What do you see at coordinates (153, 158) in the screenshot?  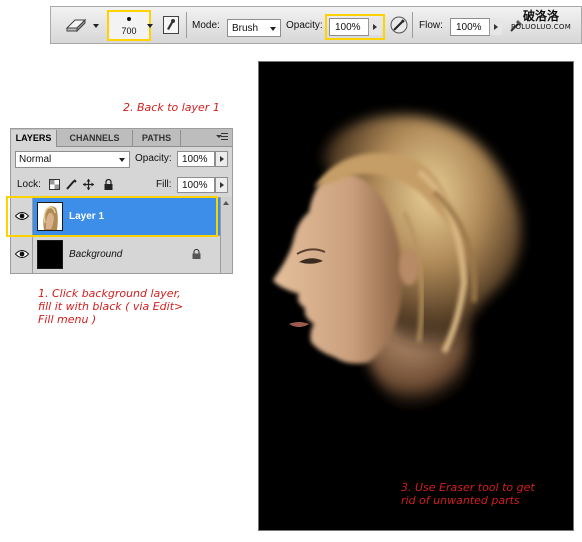 I see `layer-opacity-label: Opacity:` at bounding box center [153, 158].